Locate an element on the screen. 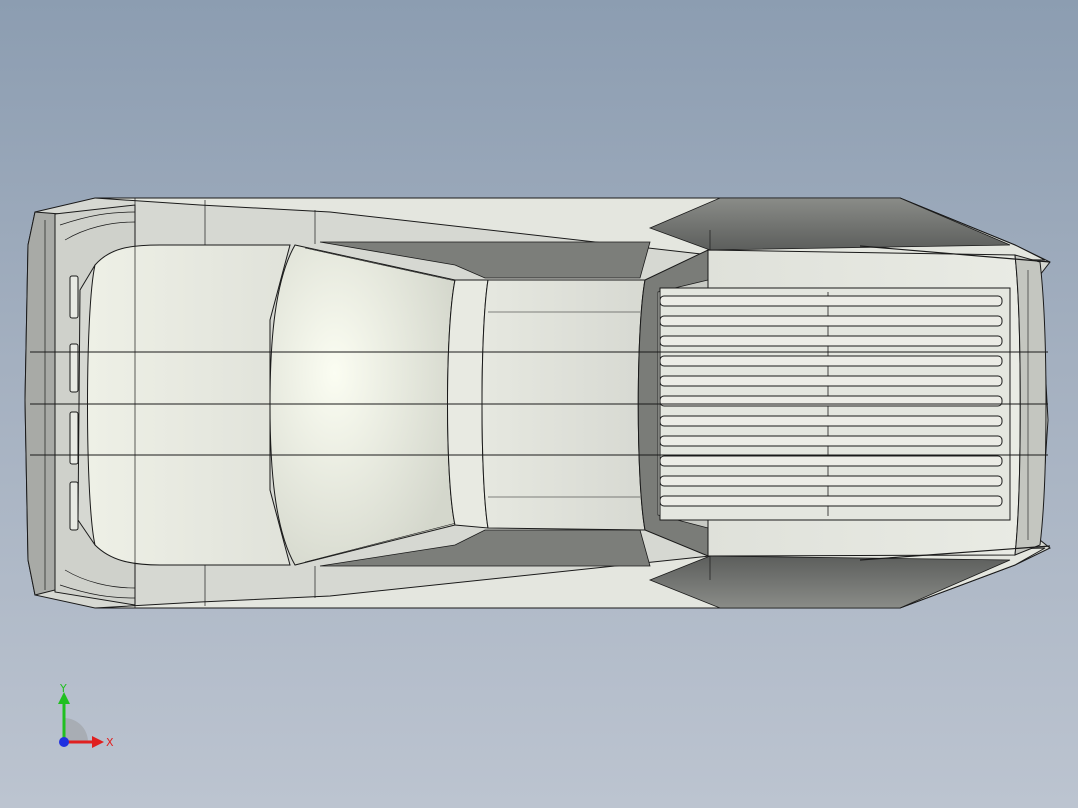  coordinate-triad: Y X is located at coordinates (86, 715).